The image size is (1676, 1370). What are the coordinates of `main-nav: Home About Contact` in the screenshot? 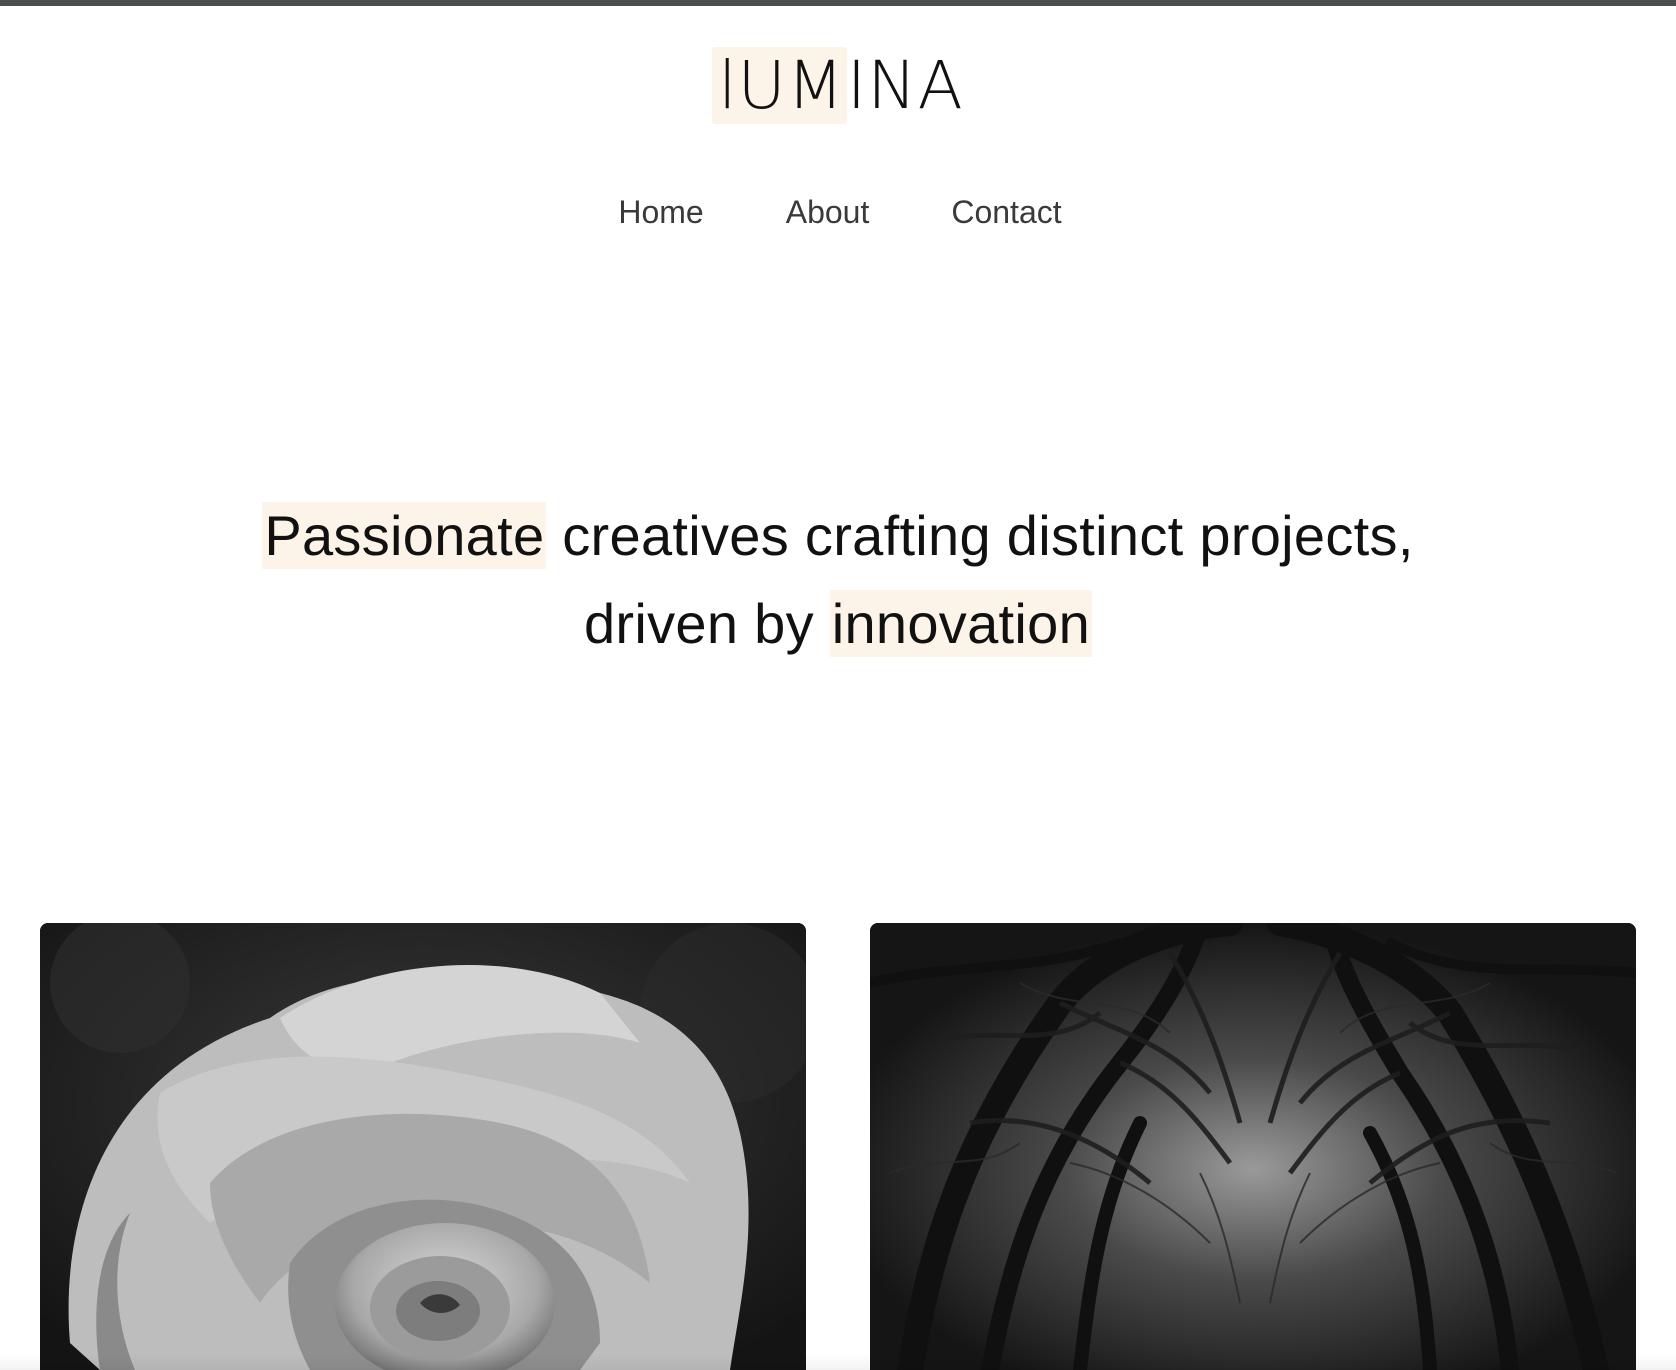 It's located at (838, 212).